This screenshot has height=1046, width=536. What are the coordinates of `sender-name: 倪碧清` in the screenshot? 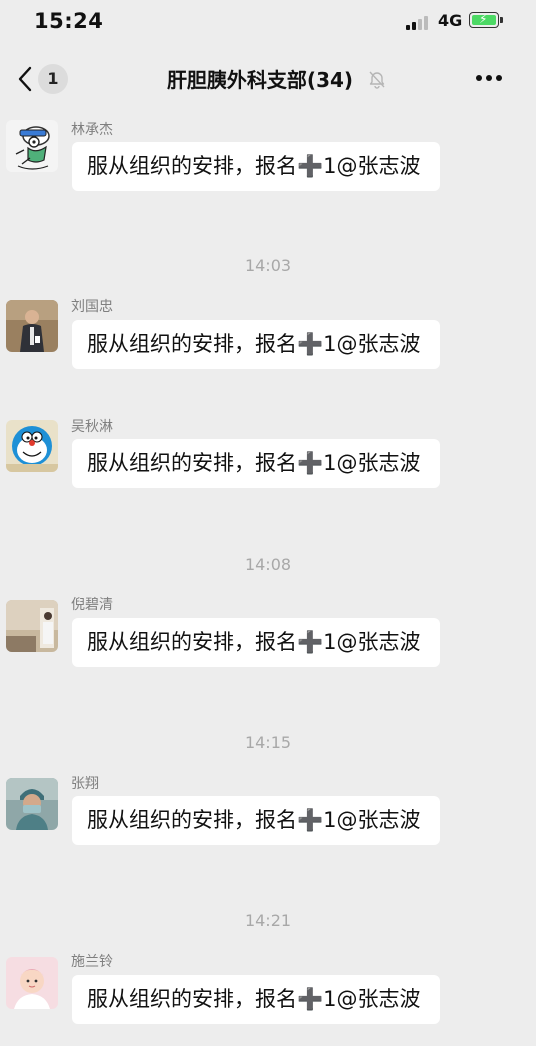 It's located at (92, 605).